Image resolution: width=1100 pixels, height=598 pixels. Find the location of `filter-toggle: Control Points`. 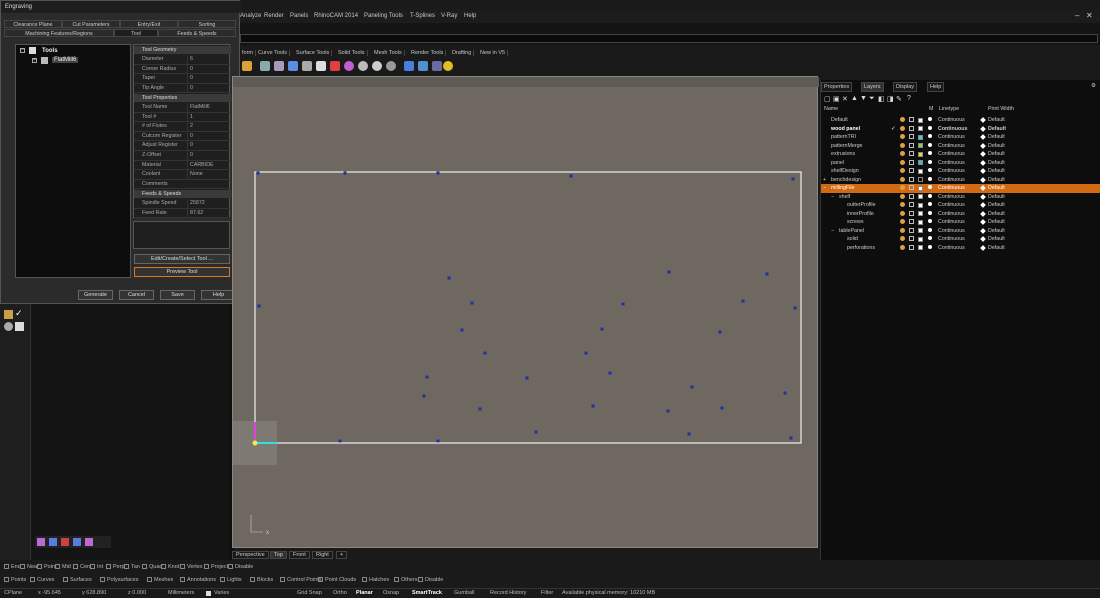

filter-toggle: Control Points is located at coordinates (301, 580).